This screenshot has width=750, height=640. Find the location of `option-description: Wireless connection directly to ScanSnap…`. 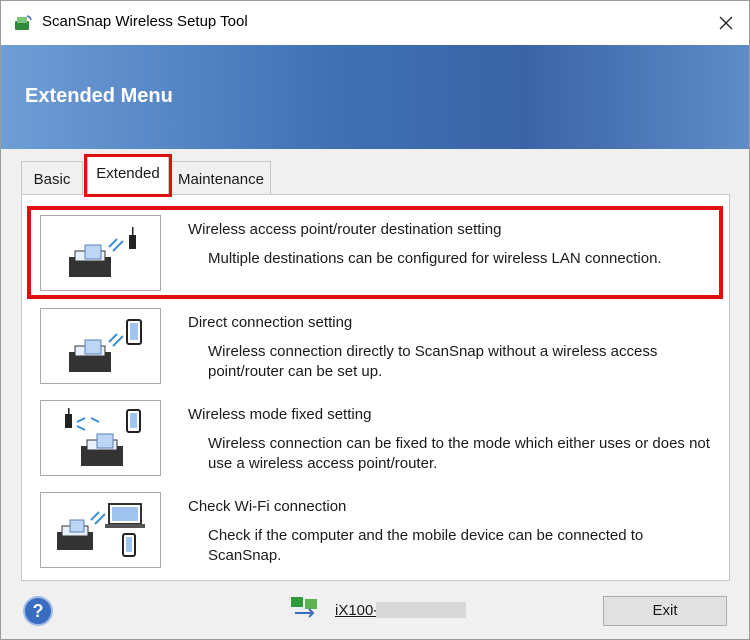

option-description: Wireless connection directly to ScanSnap… is located at coordinates (433, 361).